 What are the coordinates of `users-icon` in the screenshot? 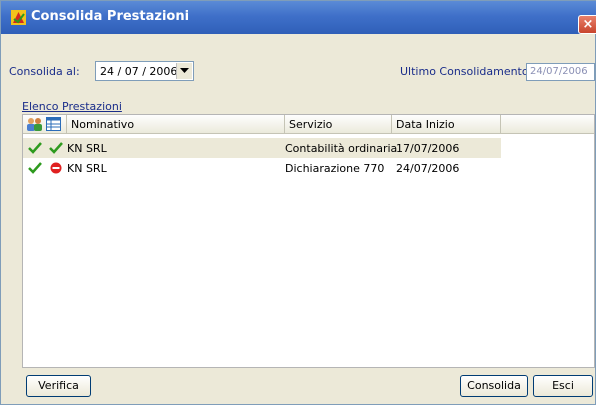 It's located at (34, 124).